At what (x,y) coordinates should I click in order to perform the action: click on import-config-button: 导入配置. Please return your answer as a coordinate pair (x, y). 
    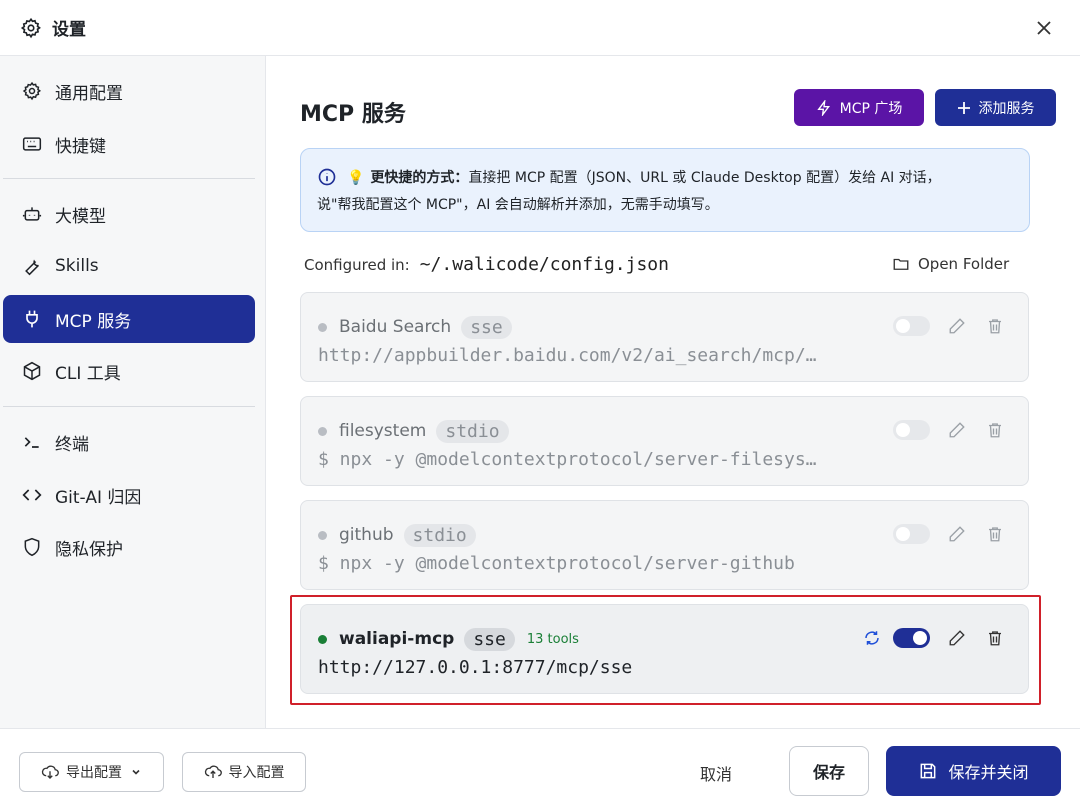
    Looking at the image, I should click on (244, 772).